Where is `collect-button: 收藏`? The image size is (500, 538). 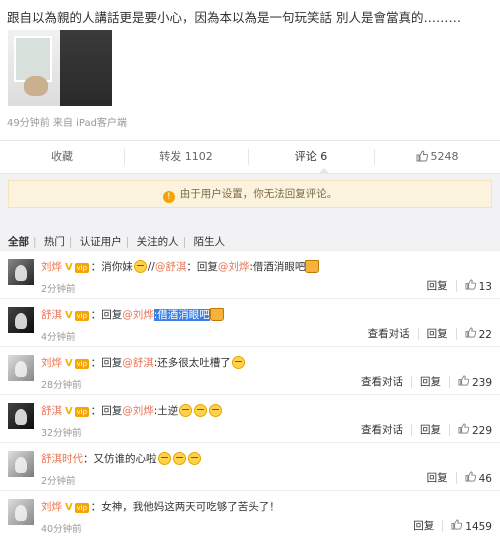
collect-button: 收藏 is located at coordinates (62, 157).